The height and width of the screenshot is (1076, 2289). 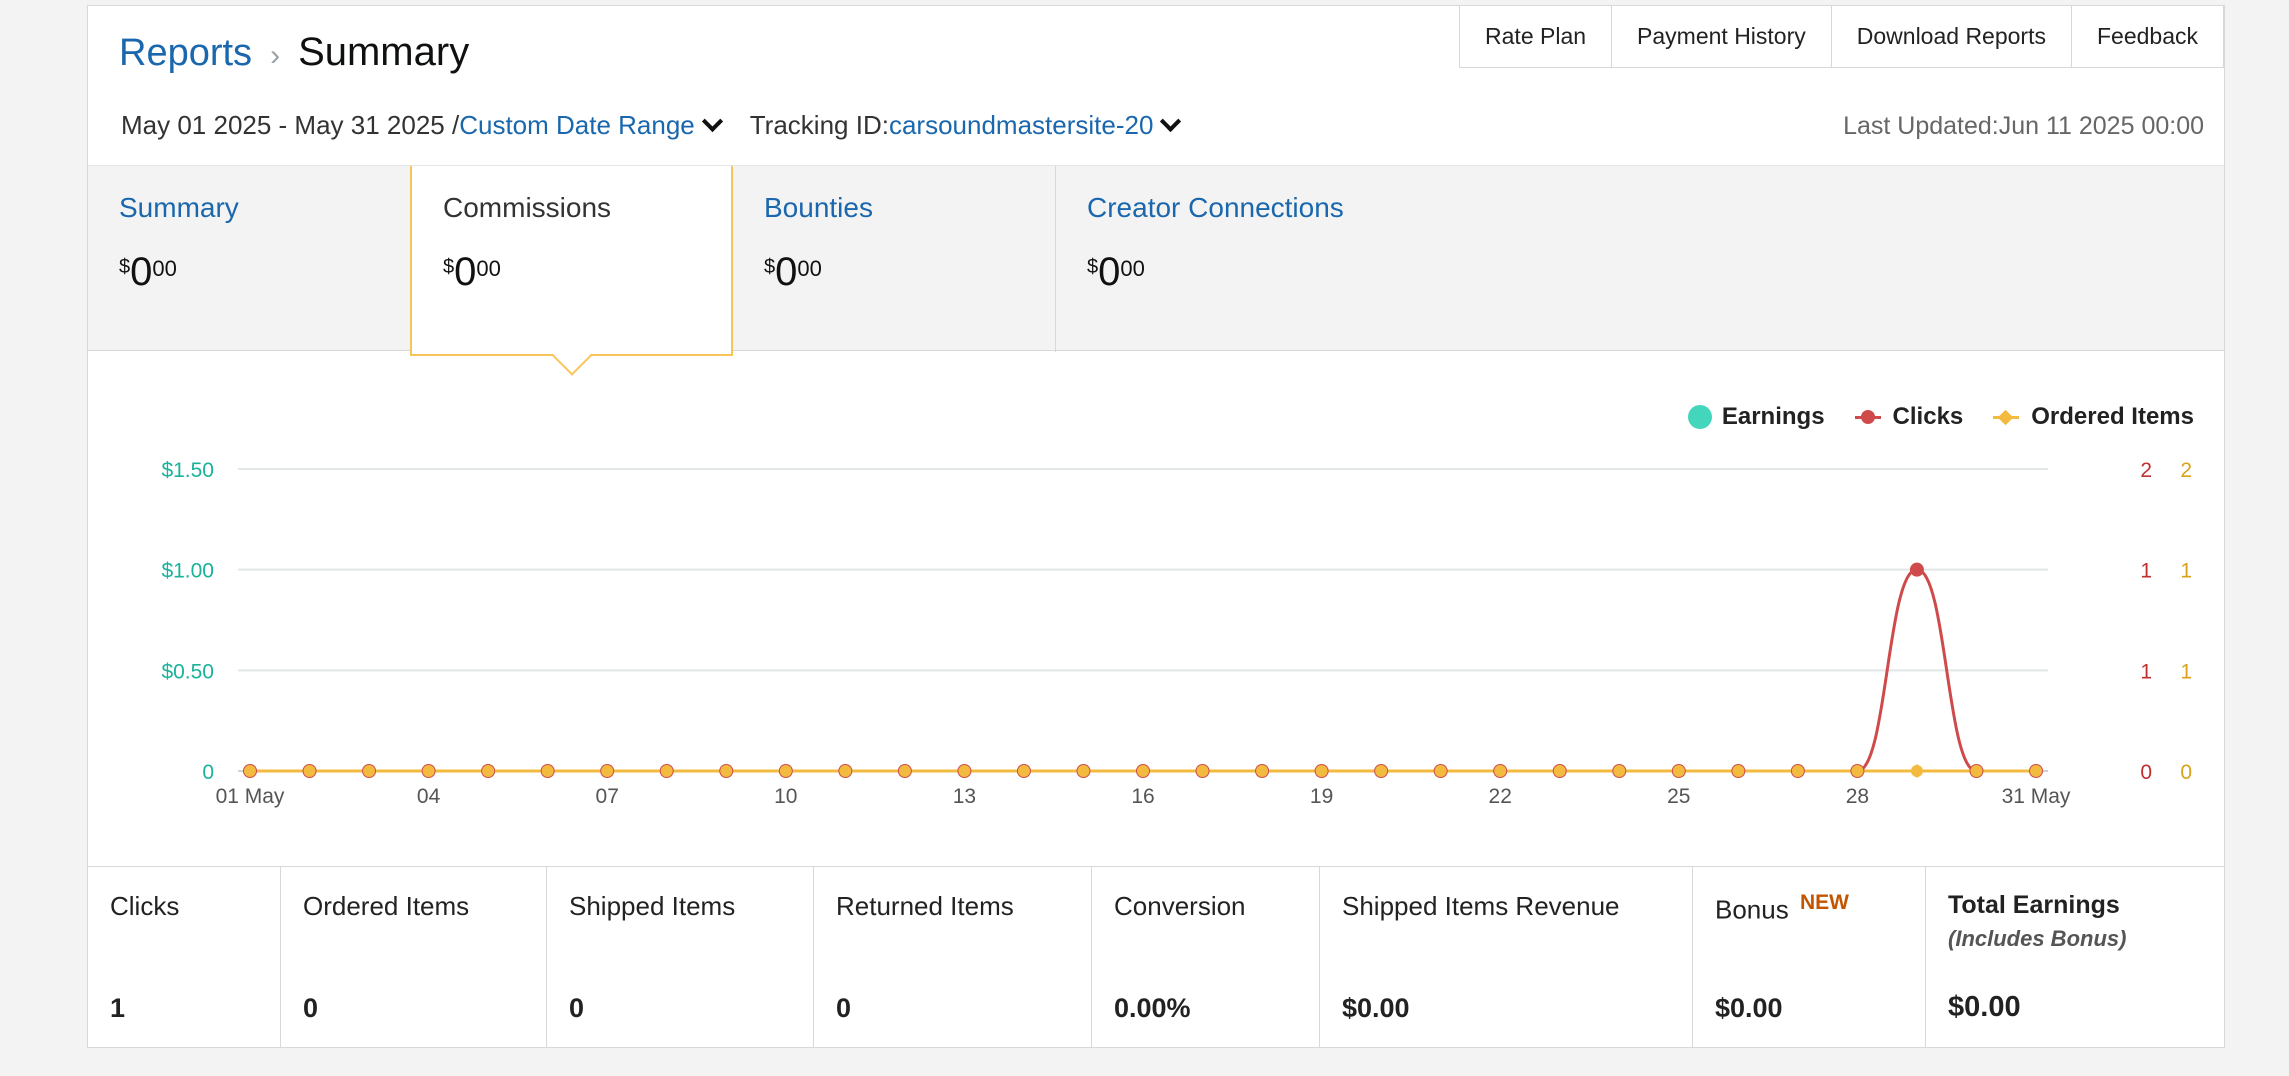 I want to click on x-tick-label: 28, so click(x=1857, y=796).